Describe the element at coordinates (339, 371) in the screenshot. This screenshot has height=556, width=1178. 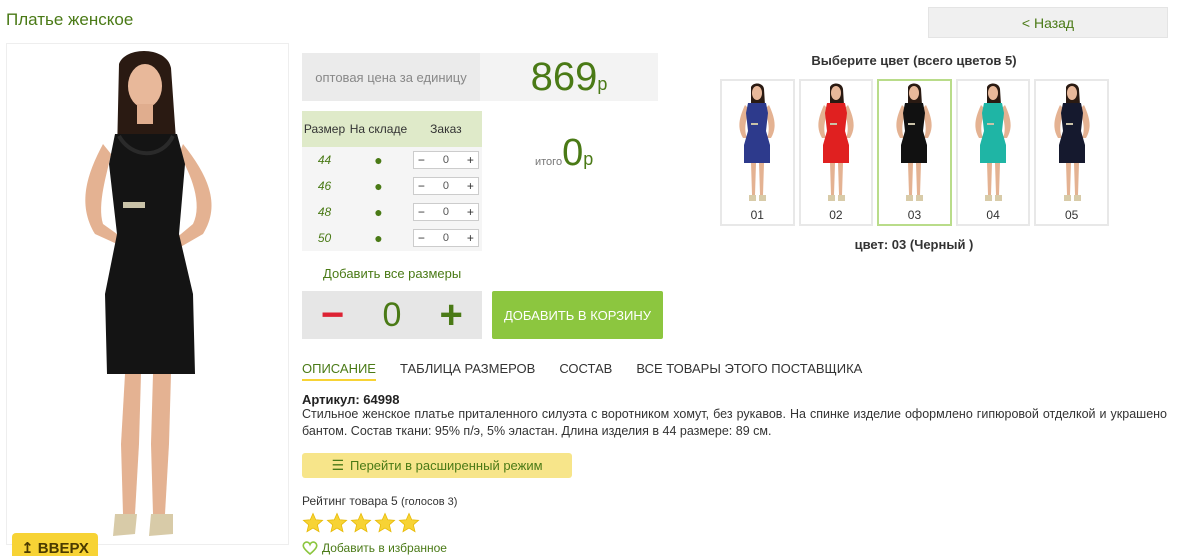
I see `tab-description: ОПИСАНИЕ` at that location.